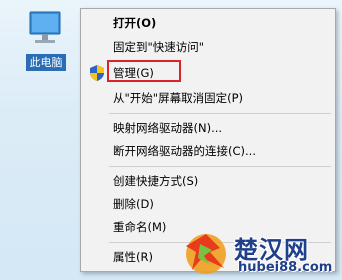  Describe the element at coordinates (156, 181) in the screenshot. I see `menu-item-label: 创建快捷方式(S)` at that location.